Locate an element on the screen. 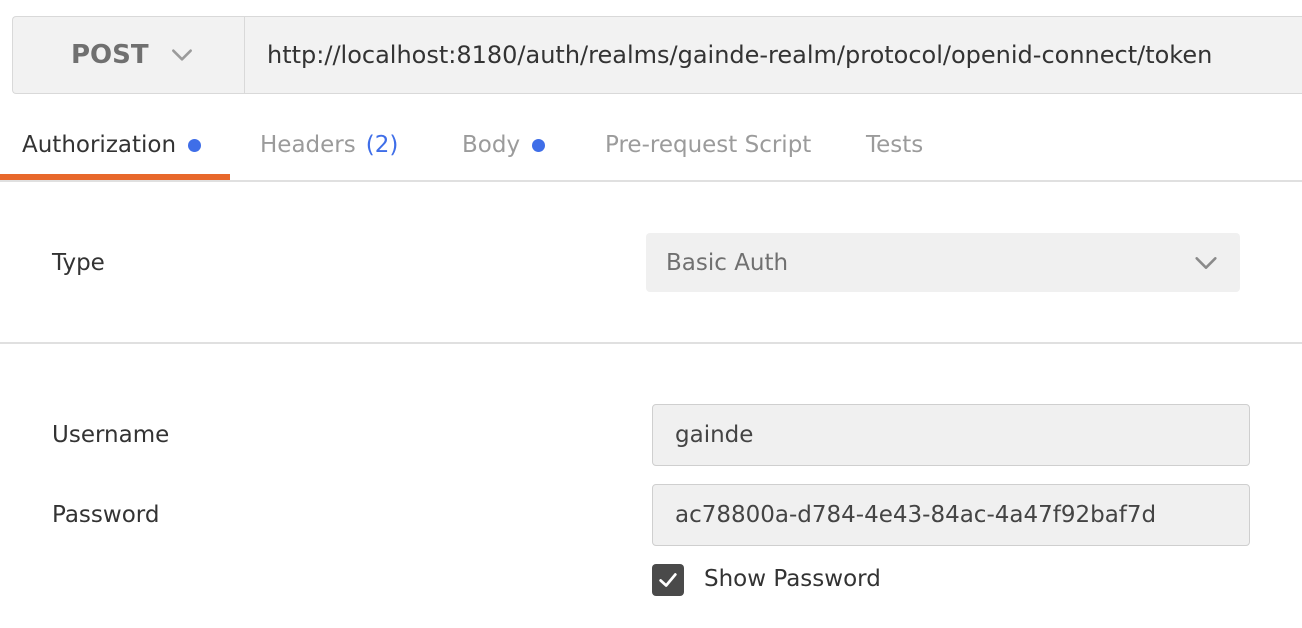 Image resolution: width=1302 pixels, height=628 pixels. tab-headers: Headers (2) is located at coordinates (329, 145).